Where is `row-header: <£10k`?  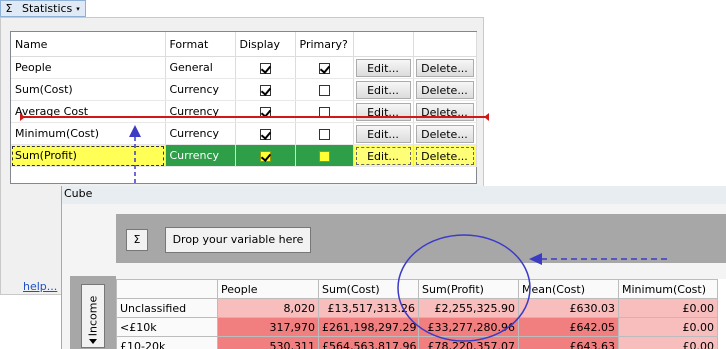 row-header: <£10k is located at coordinates (167, 327).